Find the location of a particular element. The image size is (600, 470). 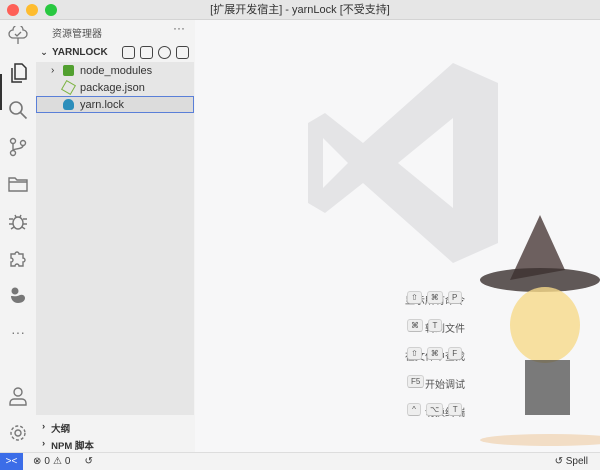

title-bar: [扩展开发宿主] - yarnLock [不受支持] is located at coordinates (300, 10).